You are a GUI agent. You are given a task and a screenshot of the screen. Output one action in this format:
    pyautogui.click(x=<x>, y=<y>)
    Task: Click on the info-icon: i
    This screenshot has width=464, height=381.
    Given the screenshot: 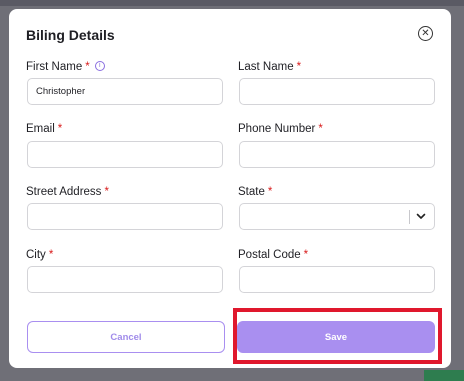 What is the action you would take?
    pyautogui.click(x=99, y=65)
    